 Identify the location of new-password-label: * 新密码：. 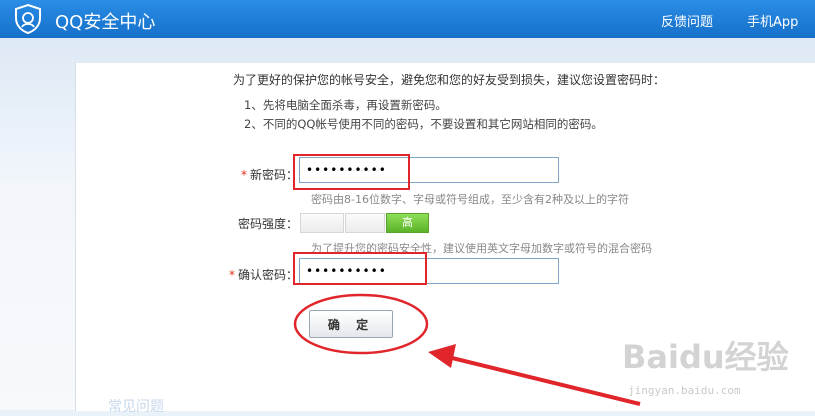
(269, 175).